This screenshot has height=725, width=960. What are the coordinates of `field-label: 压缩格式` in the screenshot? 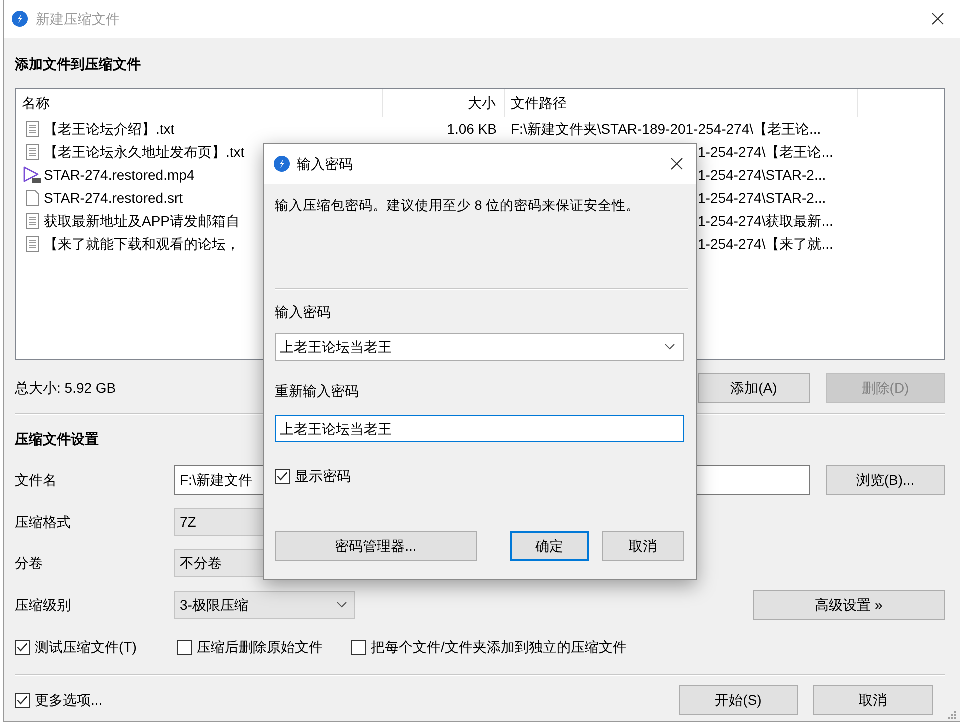 It's located at (43, 522).